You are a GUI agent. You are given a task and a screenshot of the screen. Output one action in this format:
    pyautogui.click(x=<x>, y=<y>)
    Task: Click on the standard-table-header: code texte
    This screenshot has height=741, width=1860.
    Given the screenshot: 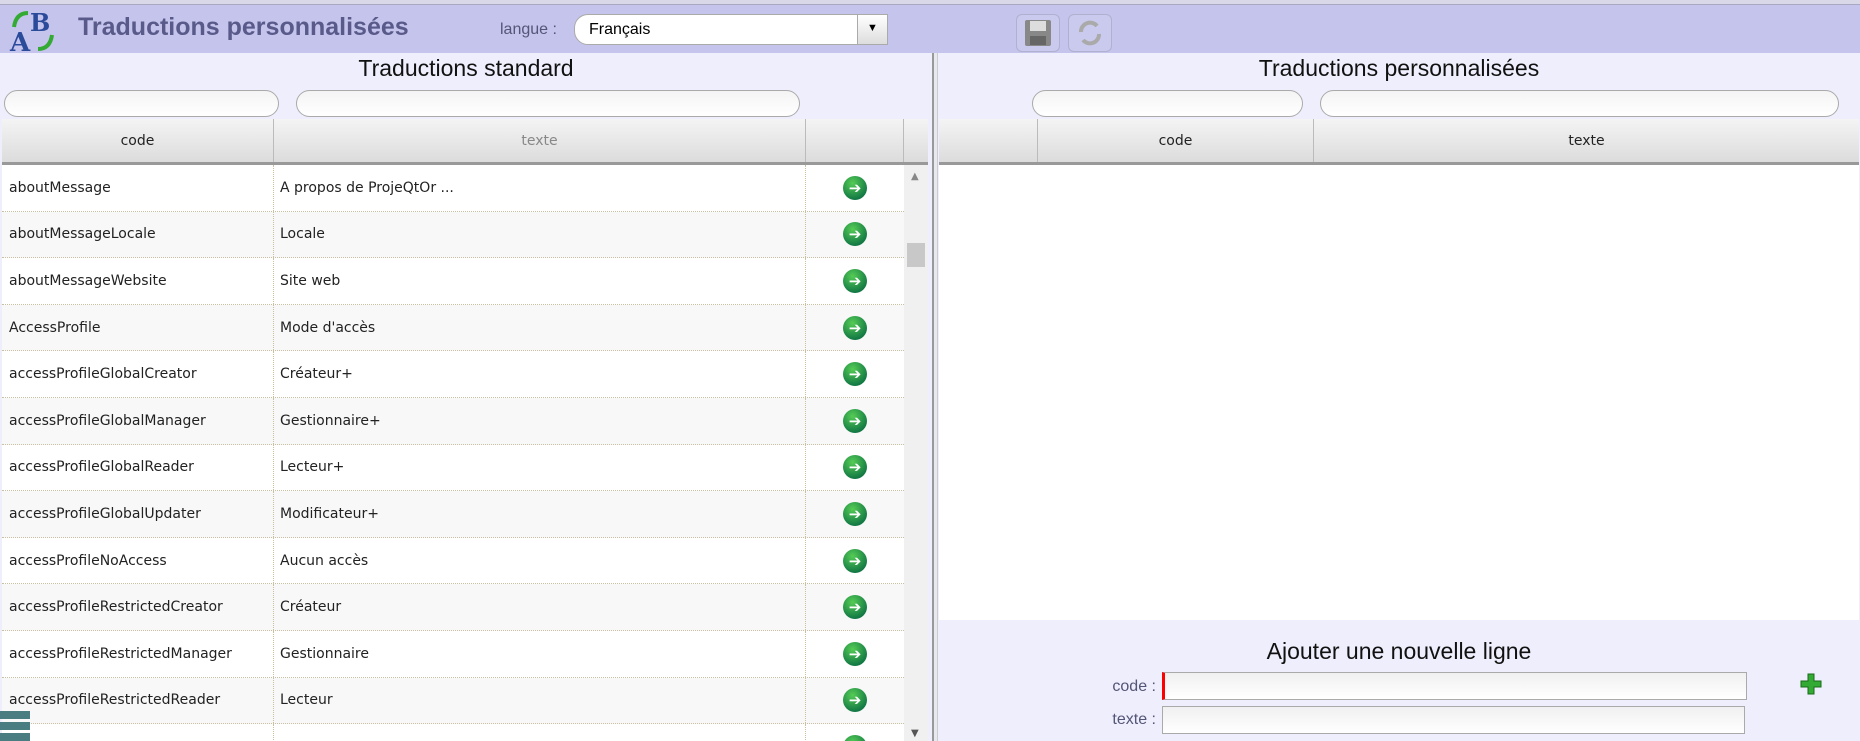 What is the action you would take?
    pyautogui.click(x=465, y=142)
    